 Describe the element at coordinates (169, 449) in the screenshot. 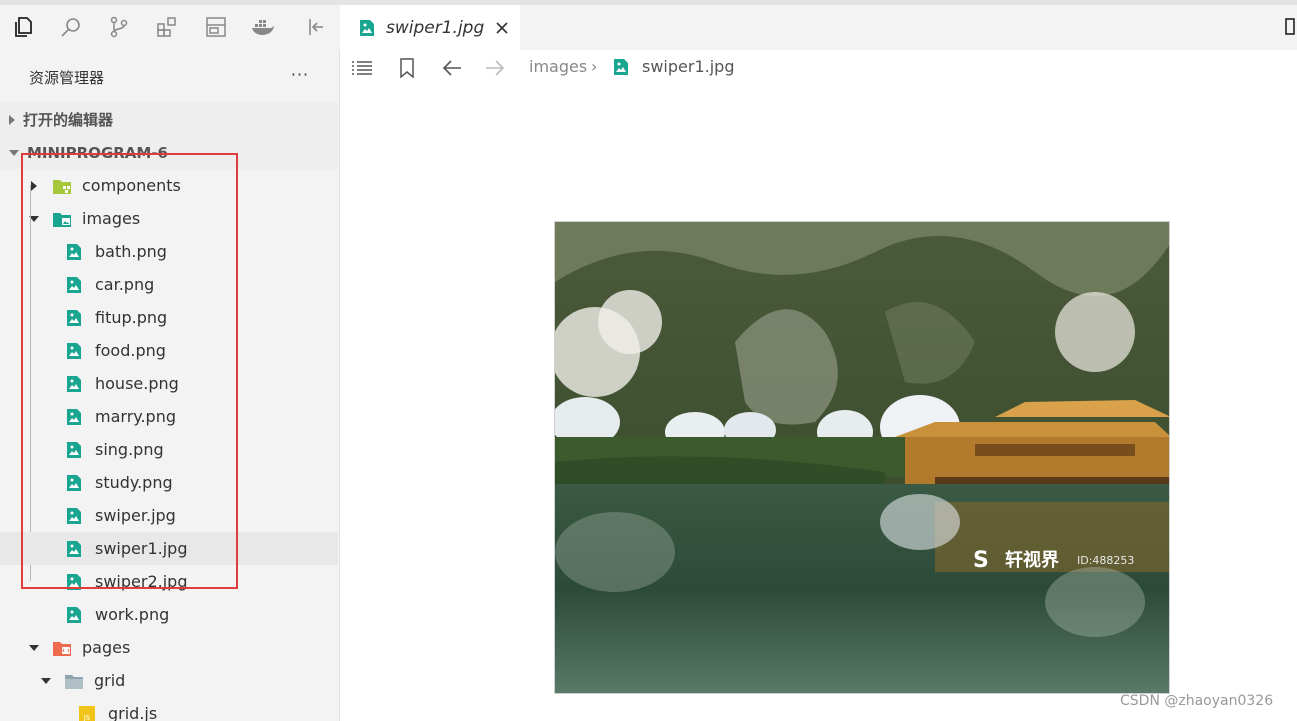

I see `tree-item-file: sing.png` at that location.